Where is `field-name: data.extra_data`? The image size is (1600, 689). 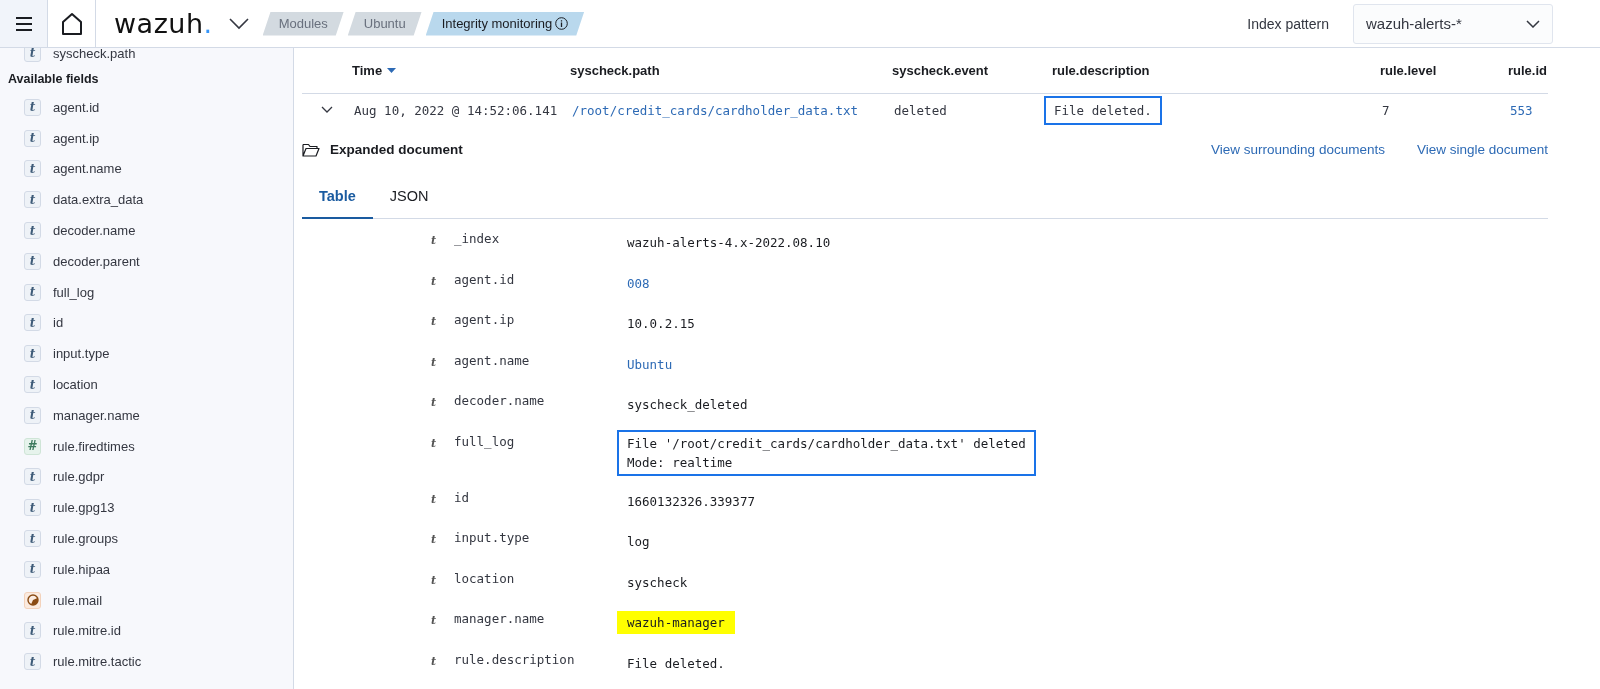 field-name: data.extra_data is located at coordinates (98, 200).